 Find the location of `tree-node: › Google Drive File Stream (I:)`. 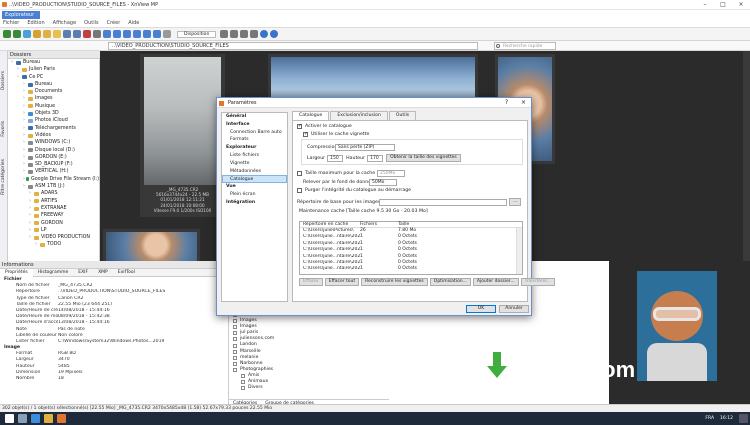

tree-node: › Google Drive File Stream (I:) is located at coordinates (53, 179).